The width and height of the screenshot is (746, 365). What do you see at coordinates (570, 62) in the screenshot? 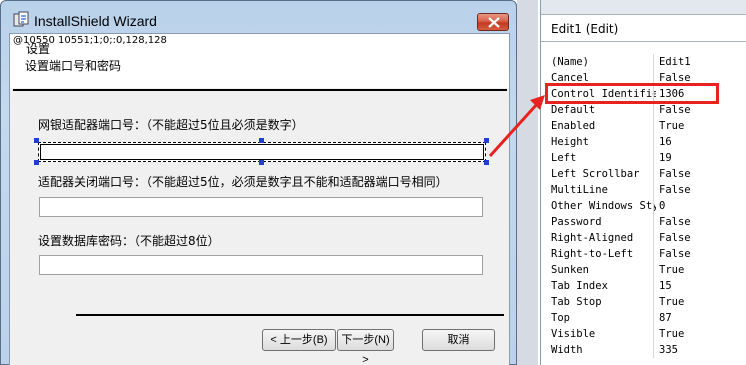
I see `property-name: (Name)` at bounding box center [570, 62].